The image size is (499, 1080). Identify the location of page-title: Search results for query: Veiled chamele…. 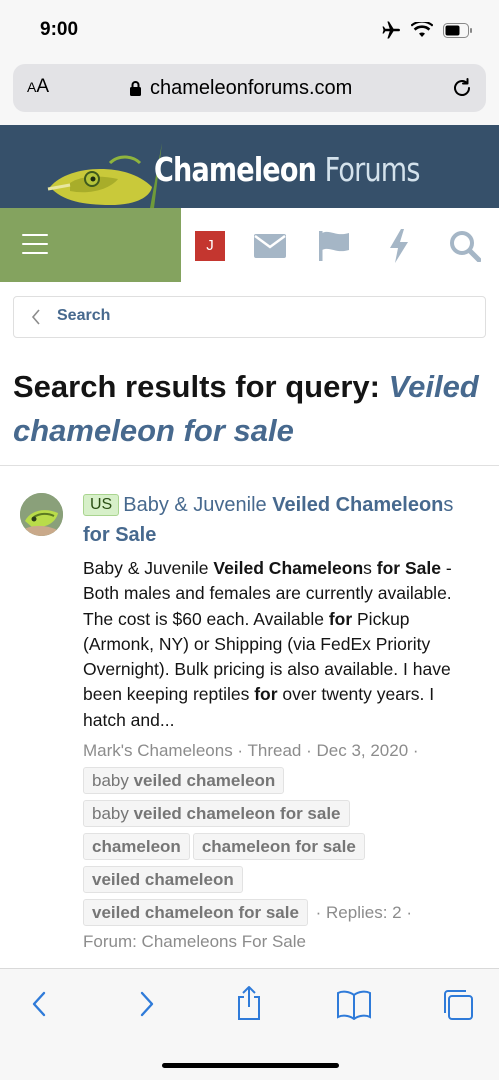
(246, 408).